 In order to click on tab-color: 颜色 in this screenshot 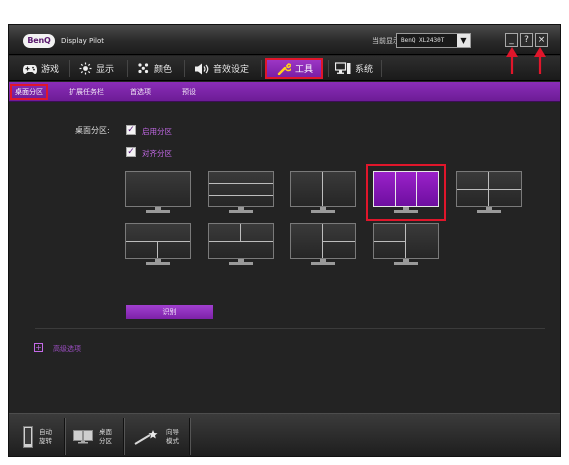, I will do `click(154, 68)`.